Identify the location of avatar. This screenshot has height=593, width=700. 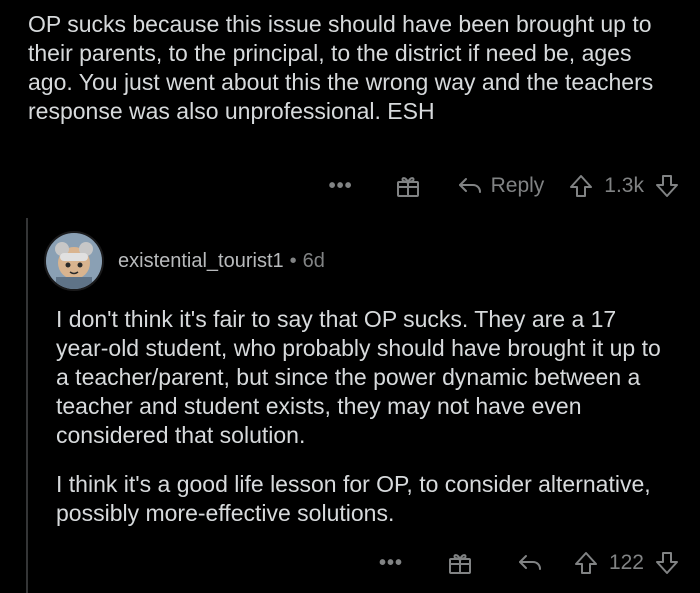
(74, 261).